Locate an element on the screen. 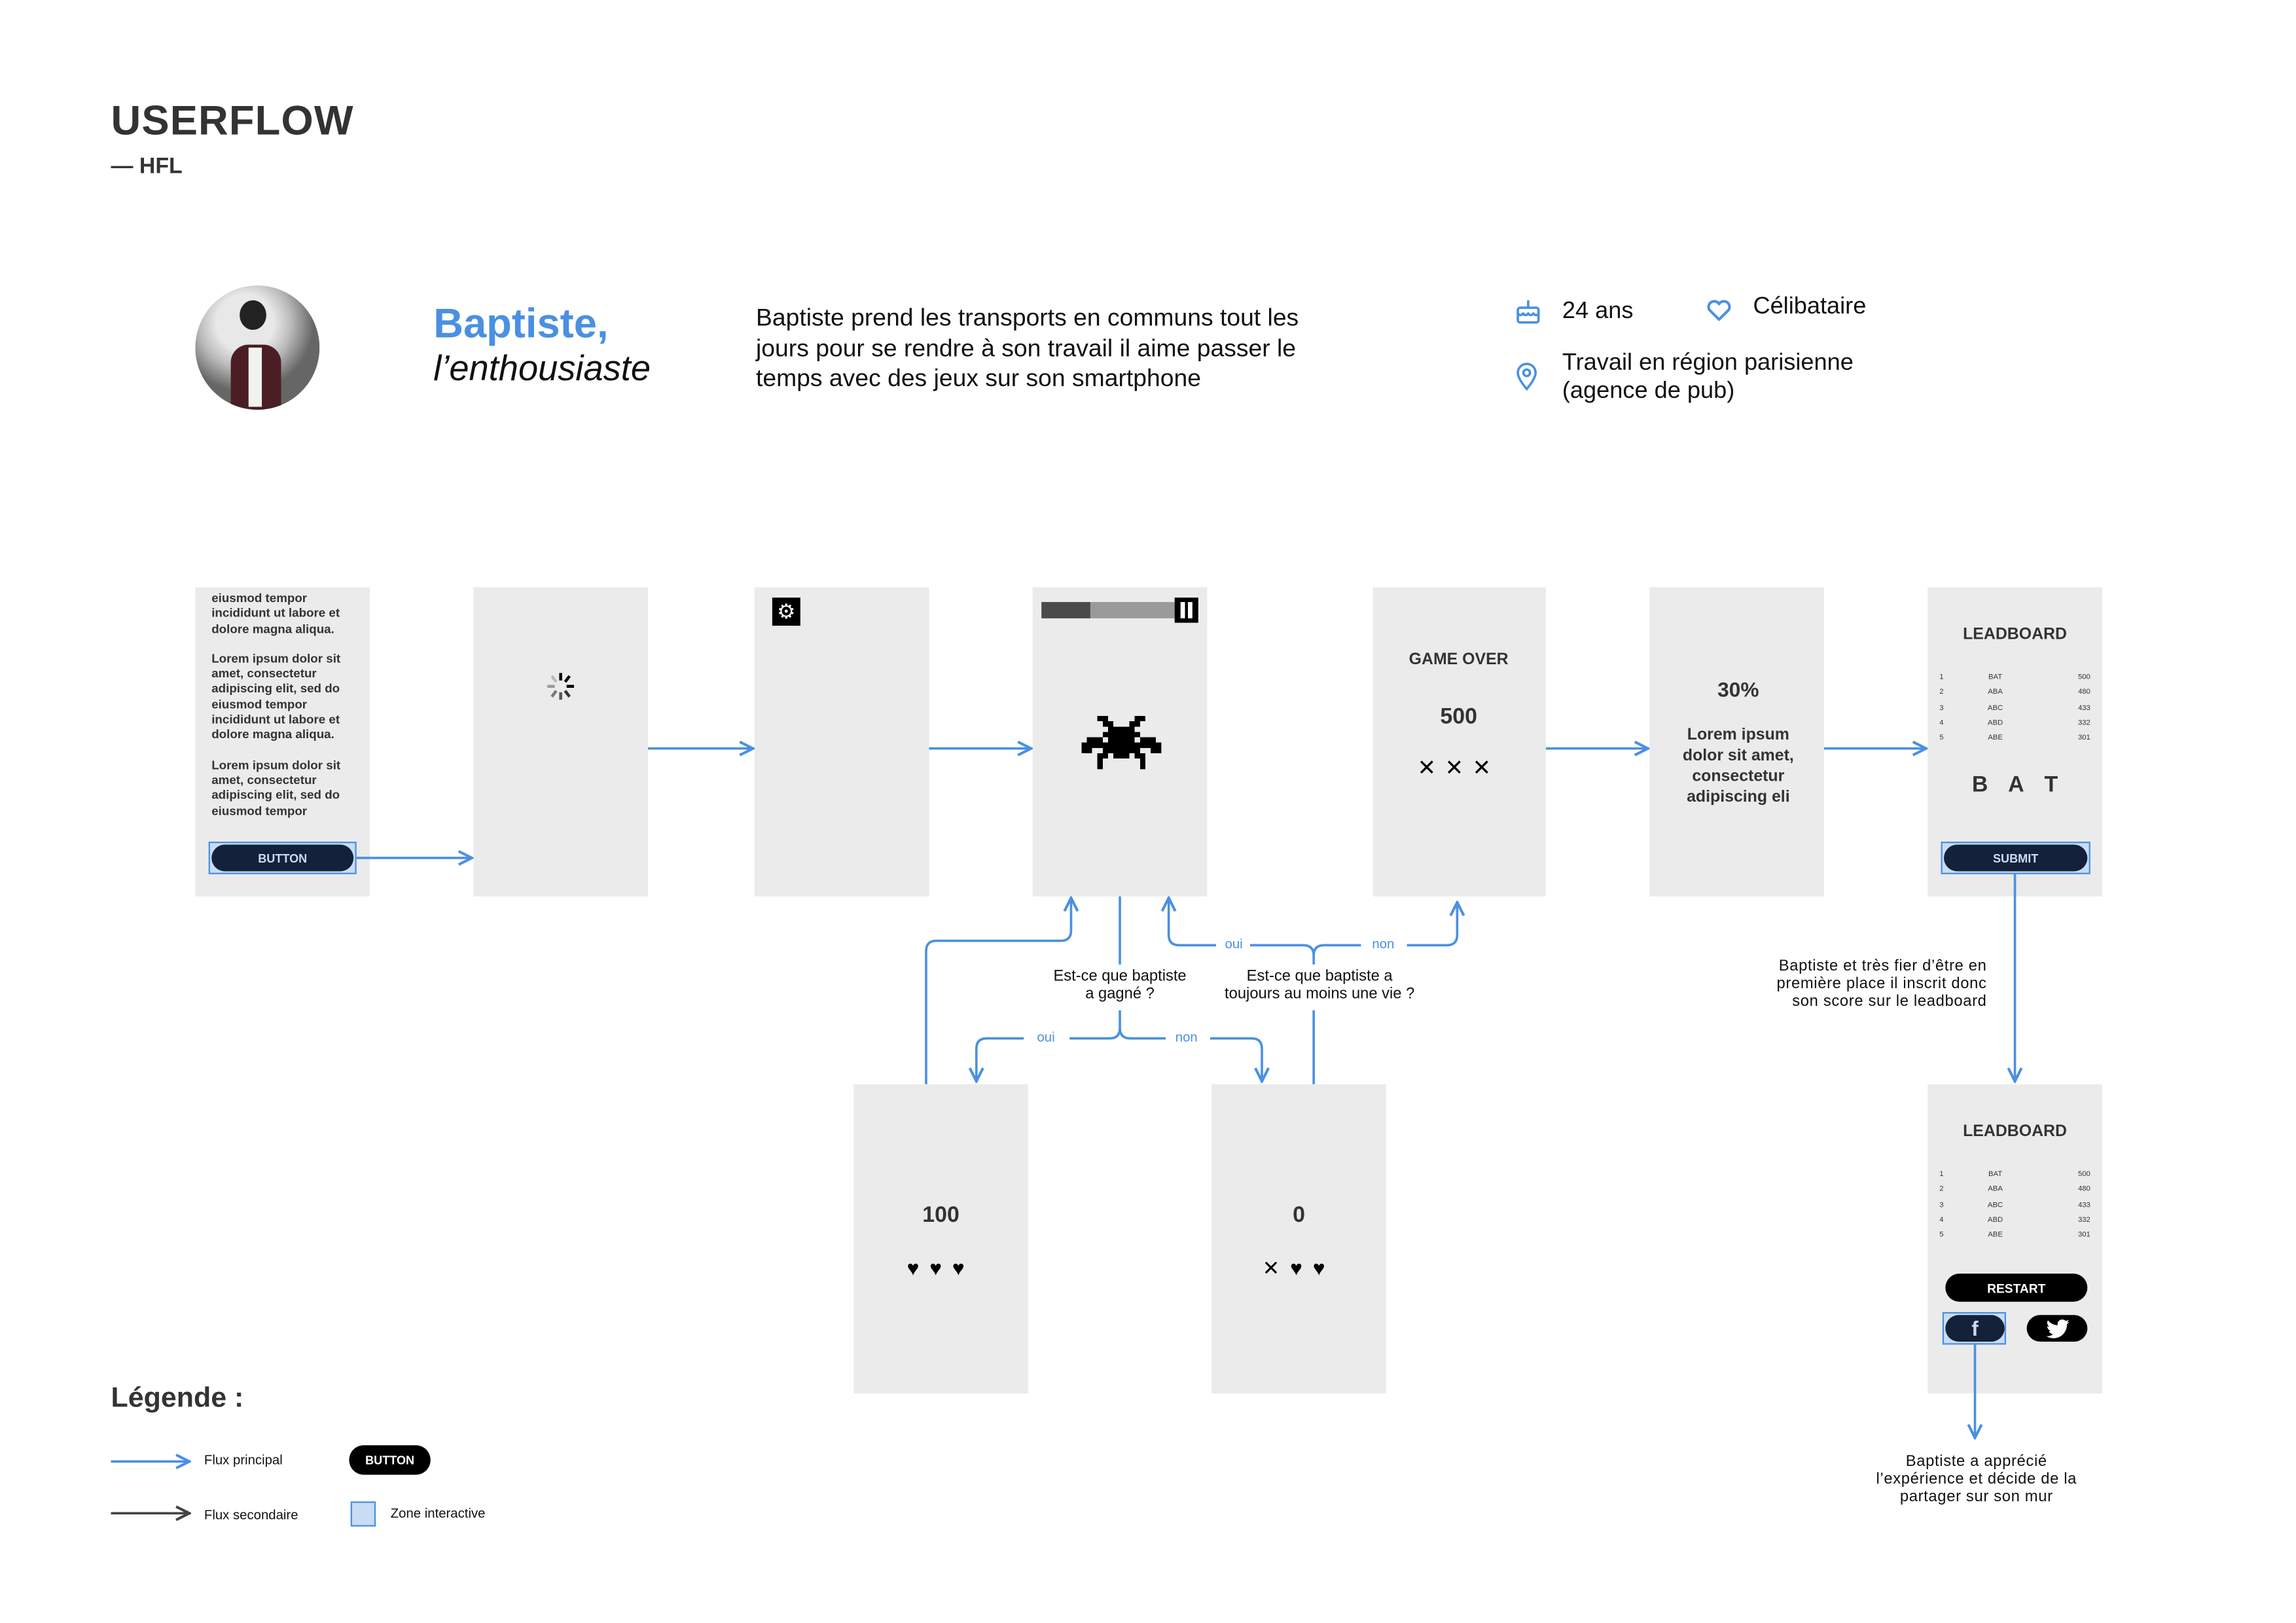 The width and height of the screenshot is (2296, 1623). legend-button-sample: BUTTON is located at coordinates (390, 1460).